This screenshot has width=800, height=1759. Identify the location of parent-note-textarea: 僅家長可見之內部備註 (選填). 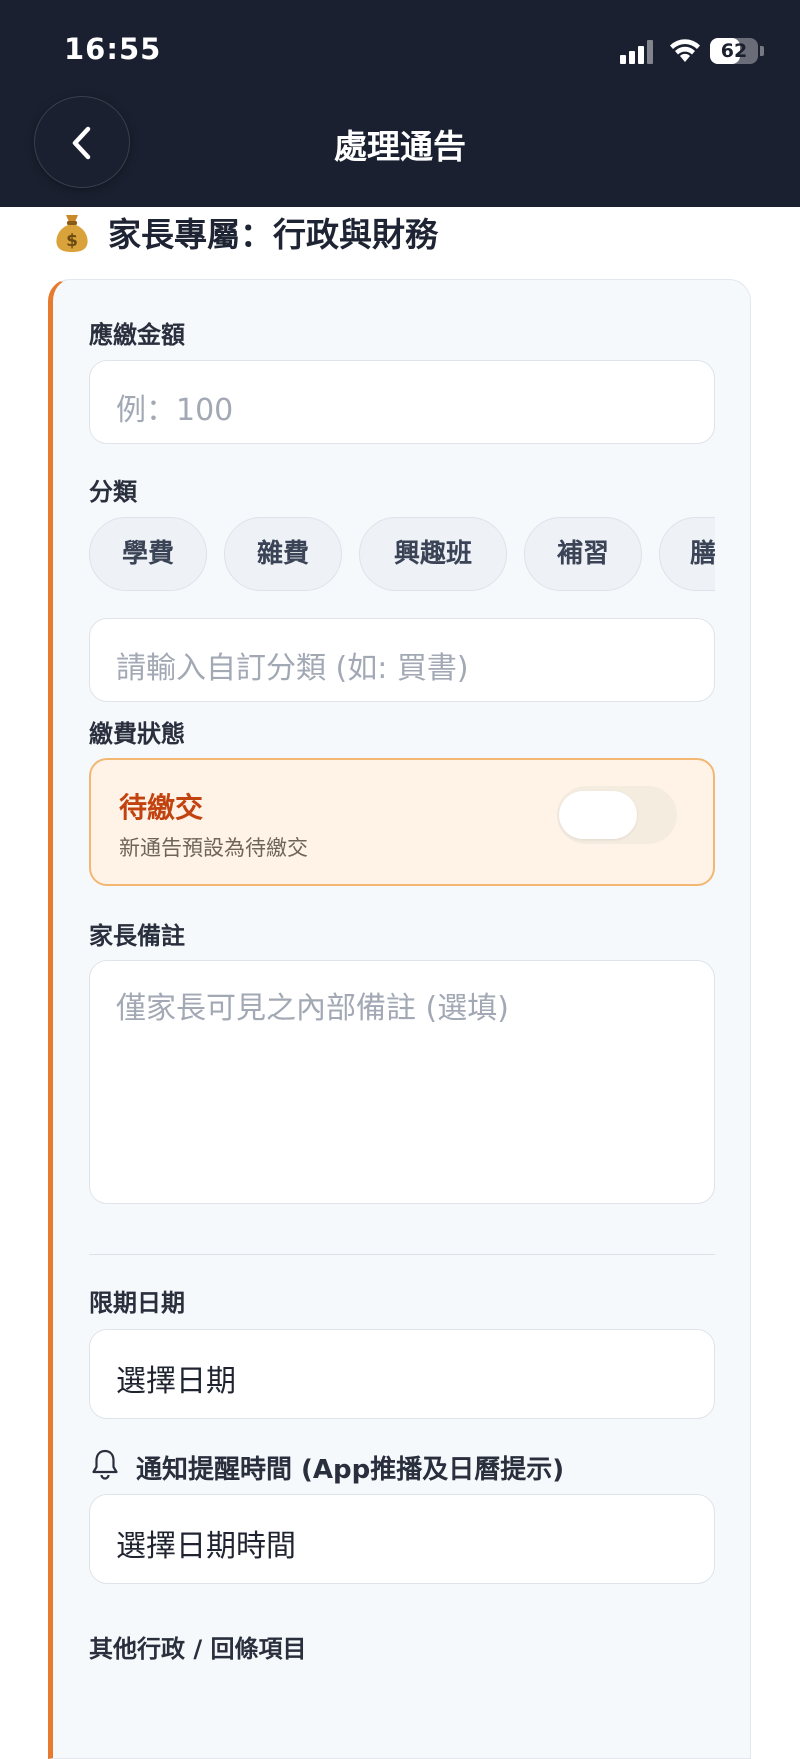
(402, 1082).